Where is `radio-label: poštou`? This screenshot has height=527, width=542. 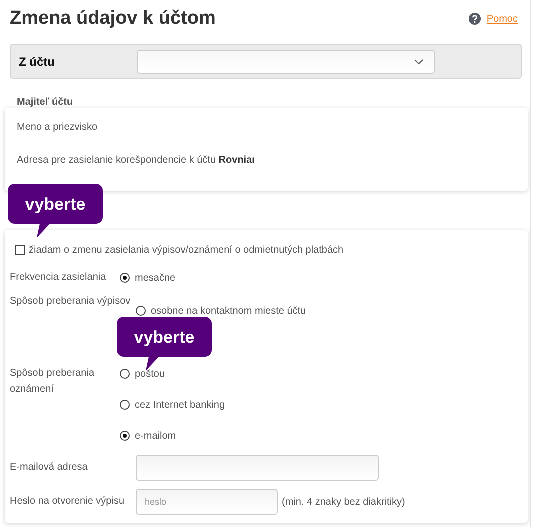 radio-label: poštou is located at coordinates (150, 374).